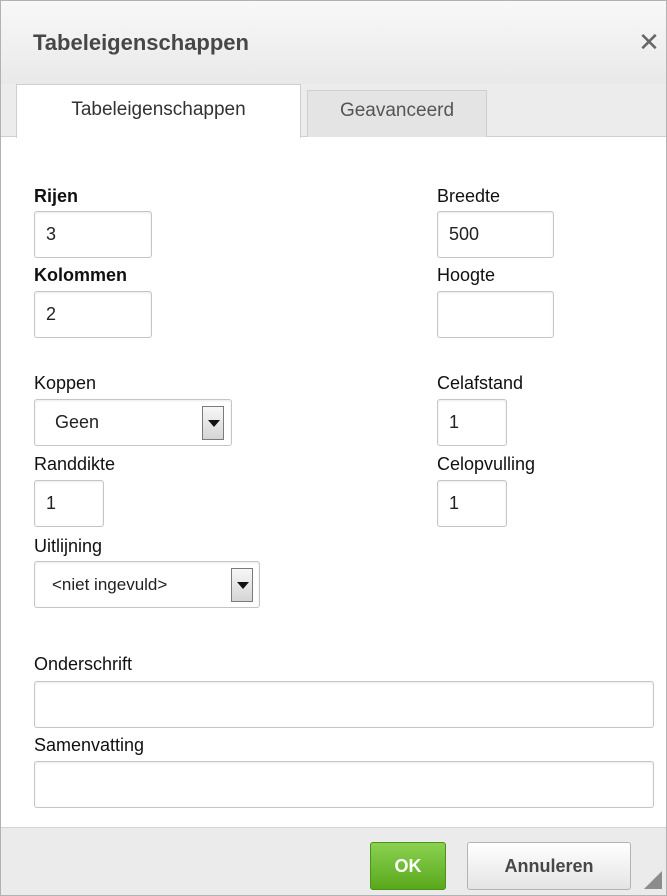 This screenshot has height=896, width=667. I want to click on summary-input, so click(344, 784).